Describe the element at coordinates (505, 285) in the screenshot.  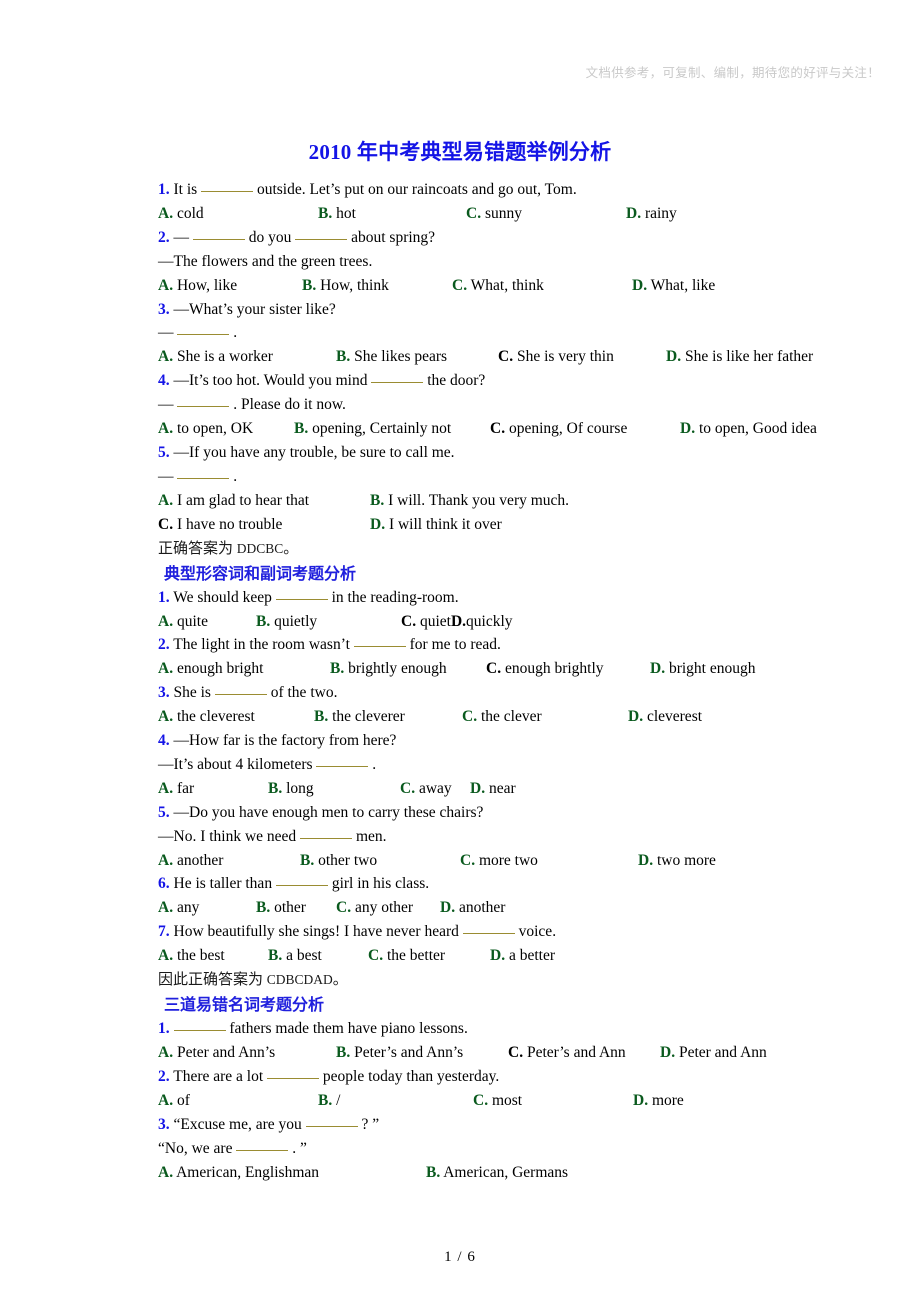
I see `option-text: What, think` at that location.